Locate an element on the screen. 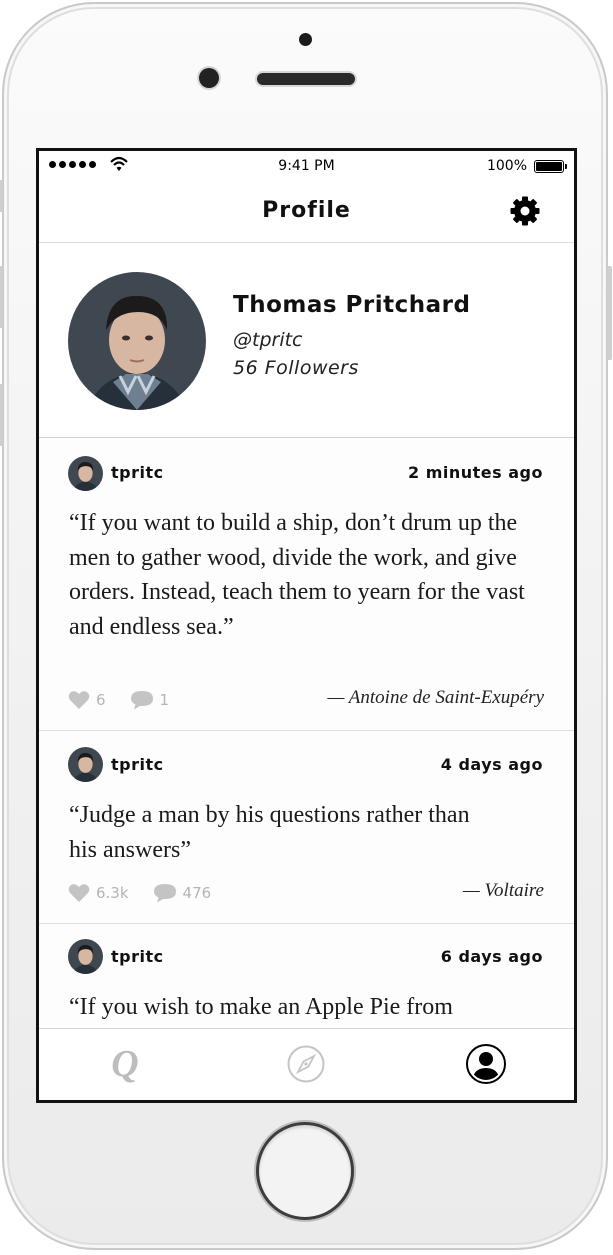 Image resolution: width=613 pixels, height=1255 pixels. home-button is located at coordinates (305, 1171).